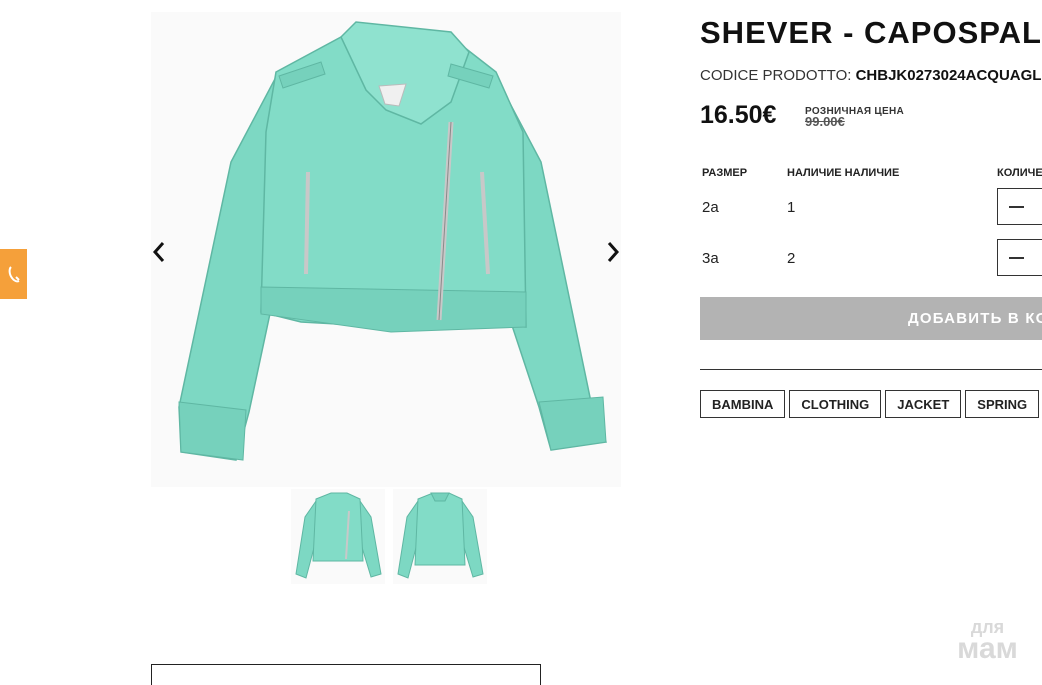 The image size is (1042, 685). What do you see at coordinates (725, 173) in the screenshot?
I see `header-size: РАЗМЕР` at bounding box center [725, 173].